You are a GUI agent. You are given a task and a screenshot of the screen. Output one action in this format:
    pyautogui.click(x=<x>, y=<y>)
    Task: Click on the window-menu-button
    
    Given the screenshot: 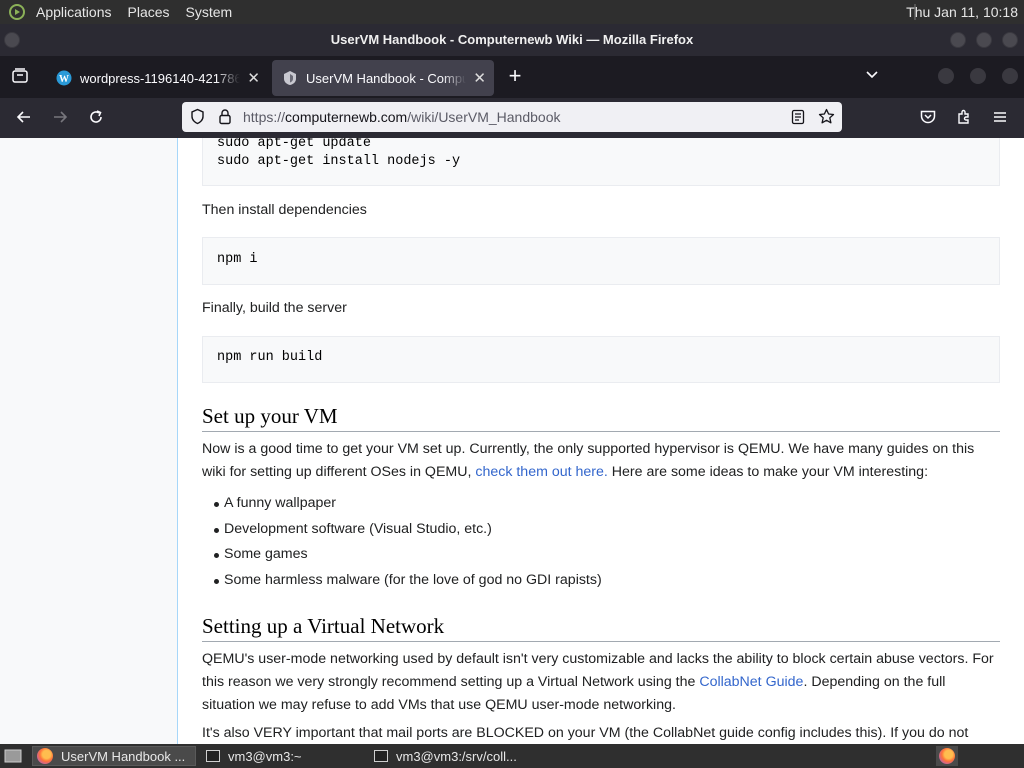 What is the action you would take?
    pyautogui.click(x=12, y=40)
    